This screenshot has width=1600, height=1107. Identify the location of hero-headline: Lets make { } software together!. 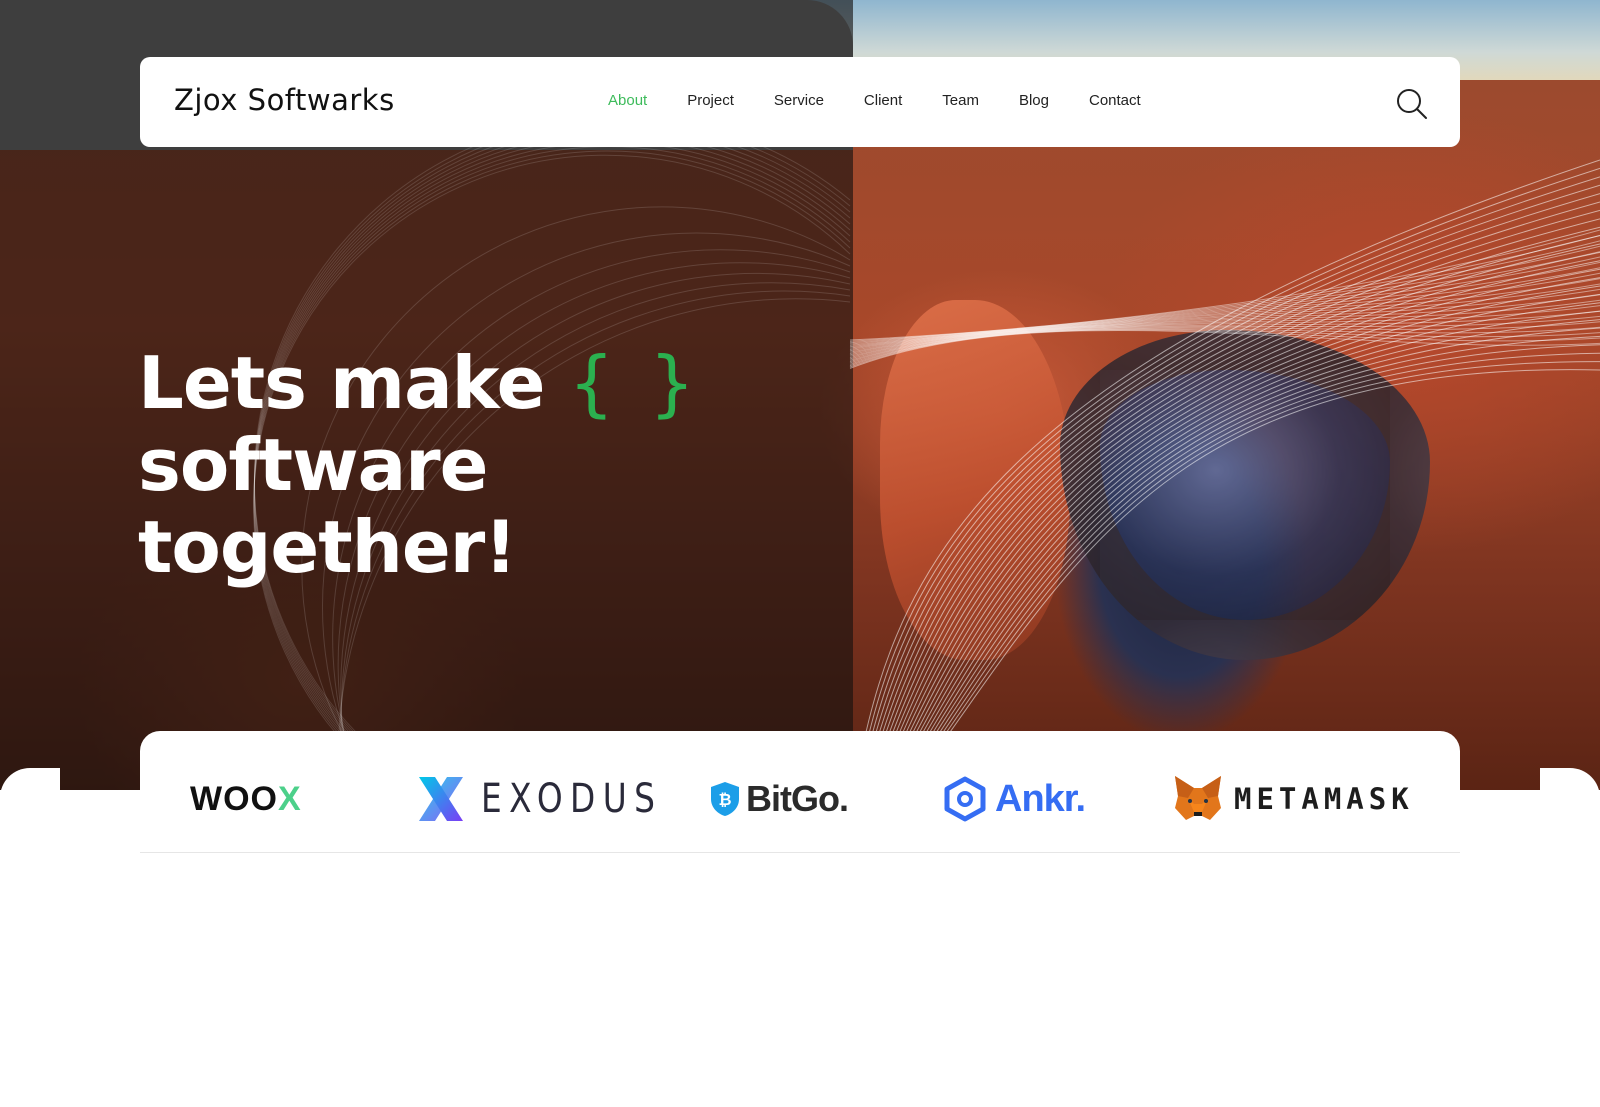
(498, 465).